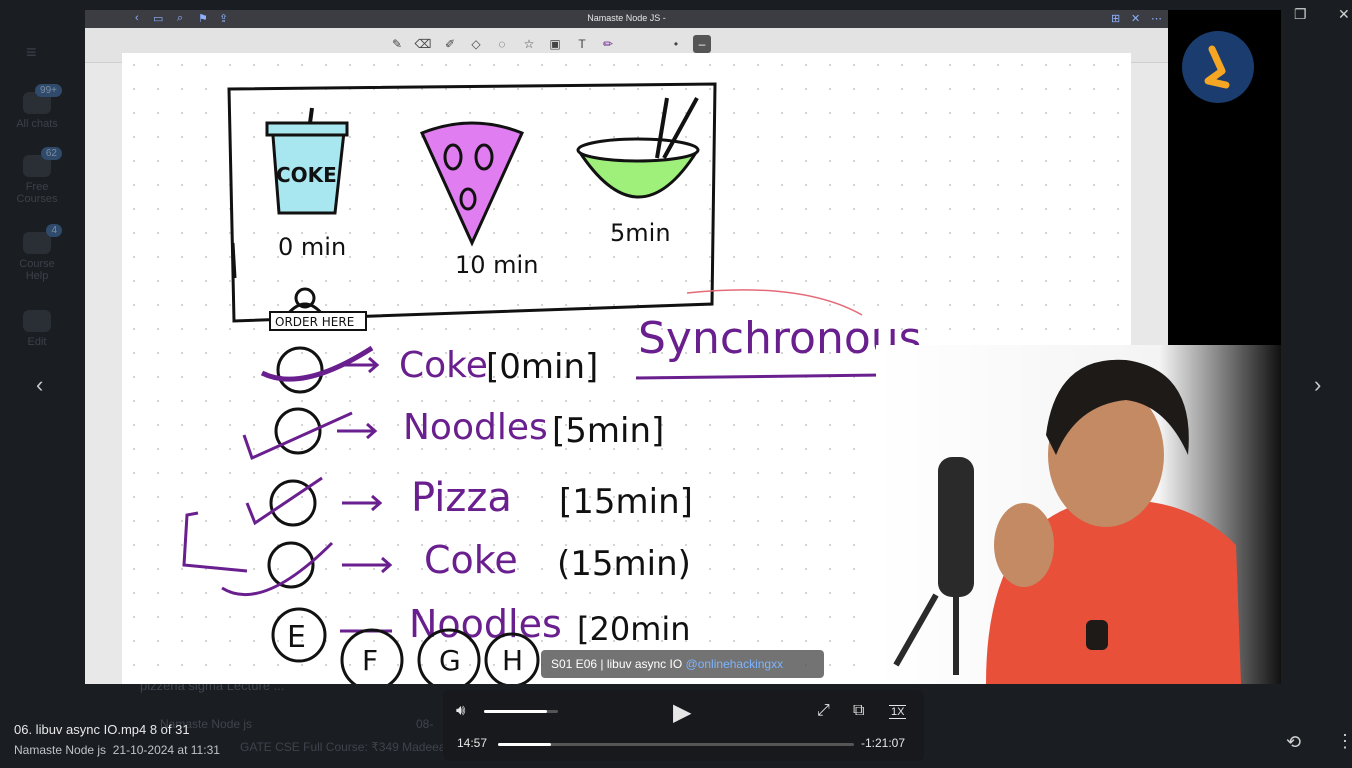 This screenshot has width=1352, height=768. Describe the element at coordinates (1344, 741) in the screenshot. I see `more-options-icon: ⋮` at that location.